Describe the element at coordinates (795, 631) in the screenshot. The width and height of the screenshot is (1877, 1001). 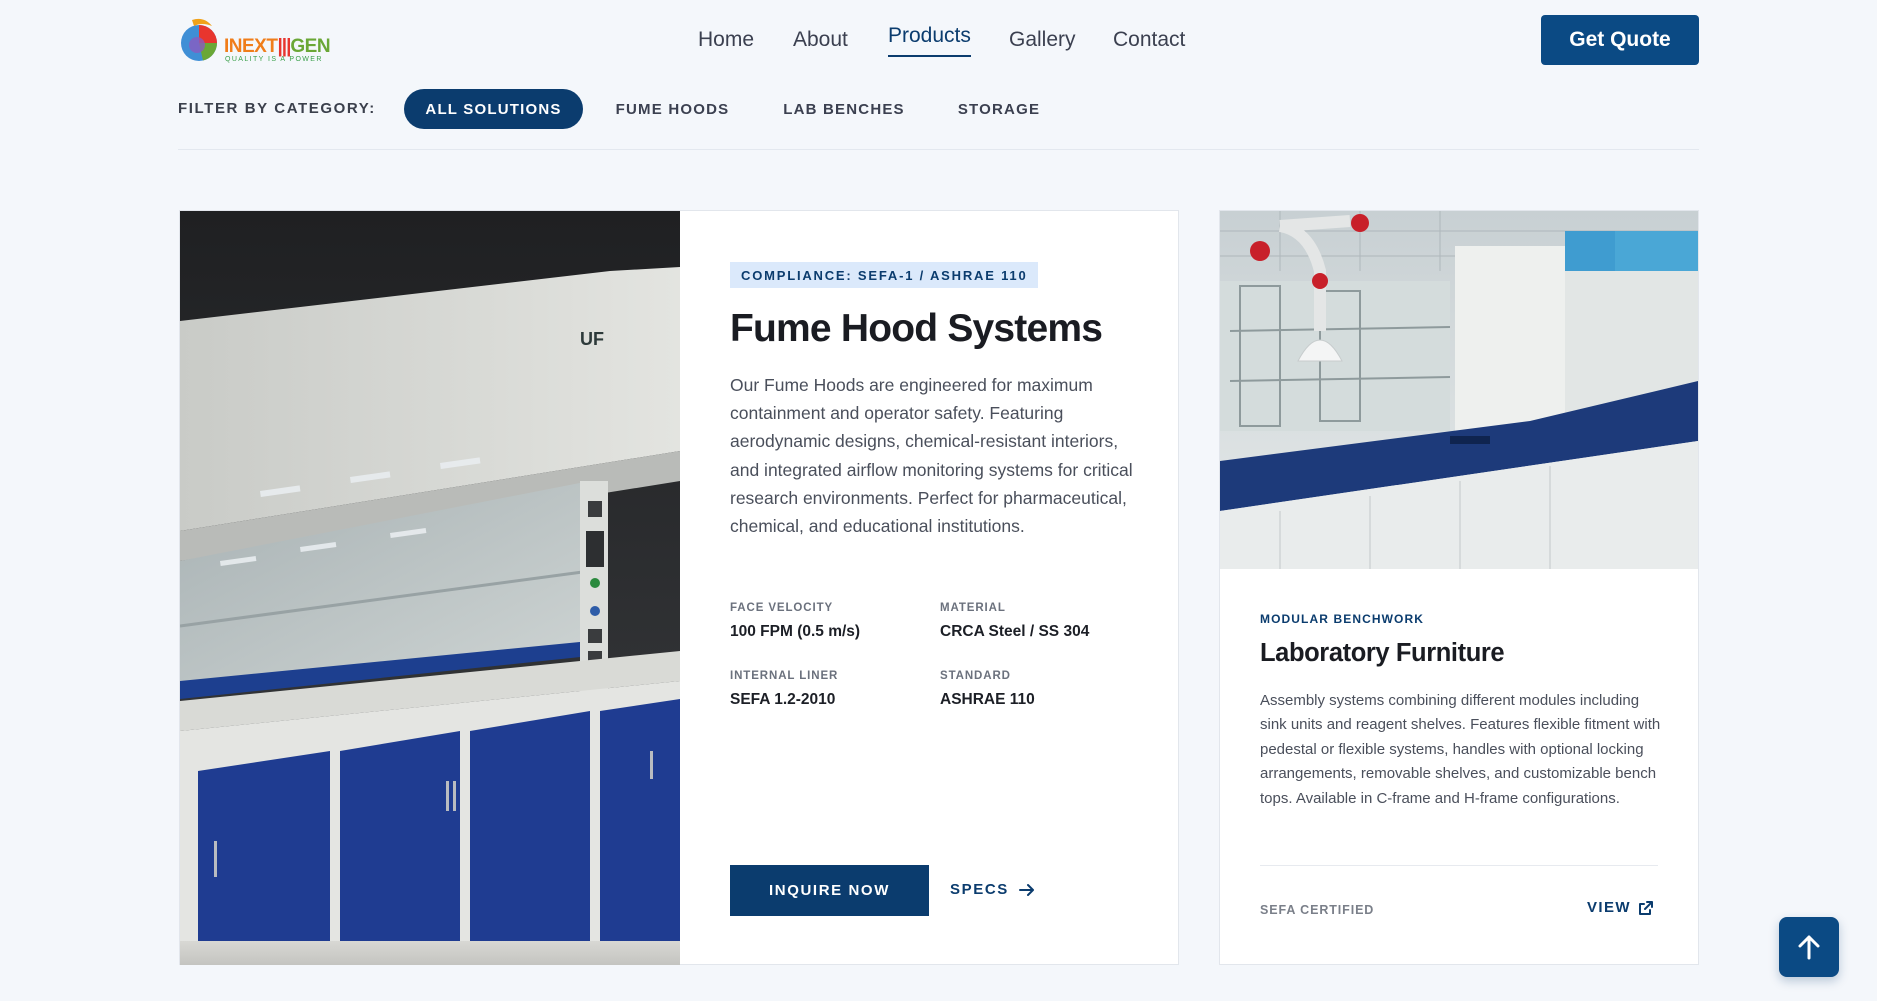
I see `spec-value: 100 FPM (0.5 m/s)` at that location.